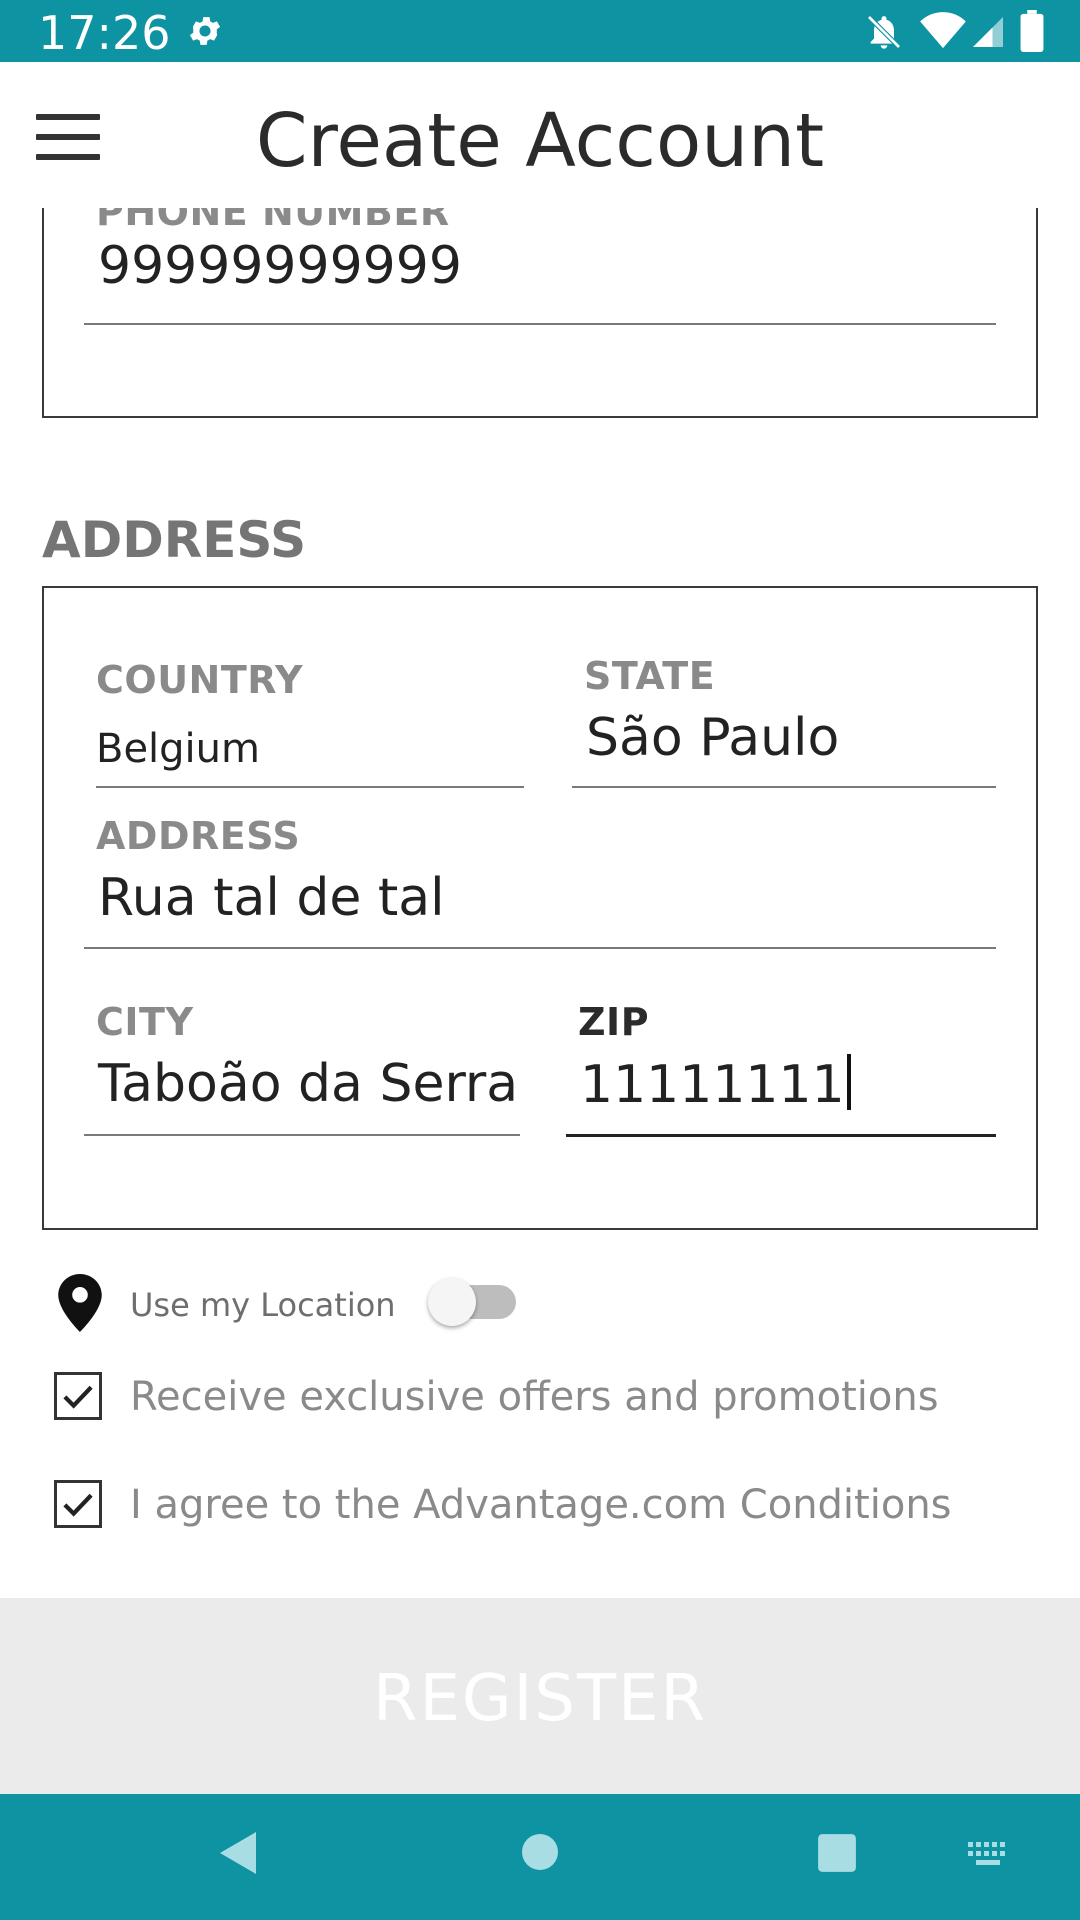 This screenshot has height=1920, width=1080. Describe the element at coordinates (198, 836) in the screenshot. I see `address-label: ADDRESS` at that location.